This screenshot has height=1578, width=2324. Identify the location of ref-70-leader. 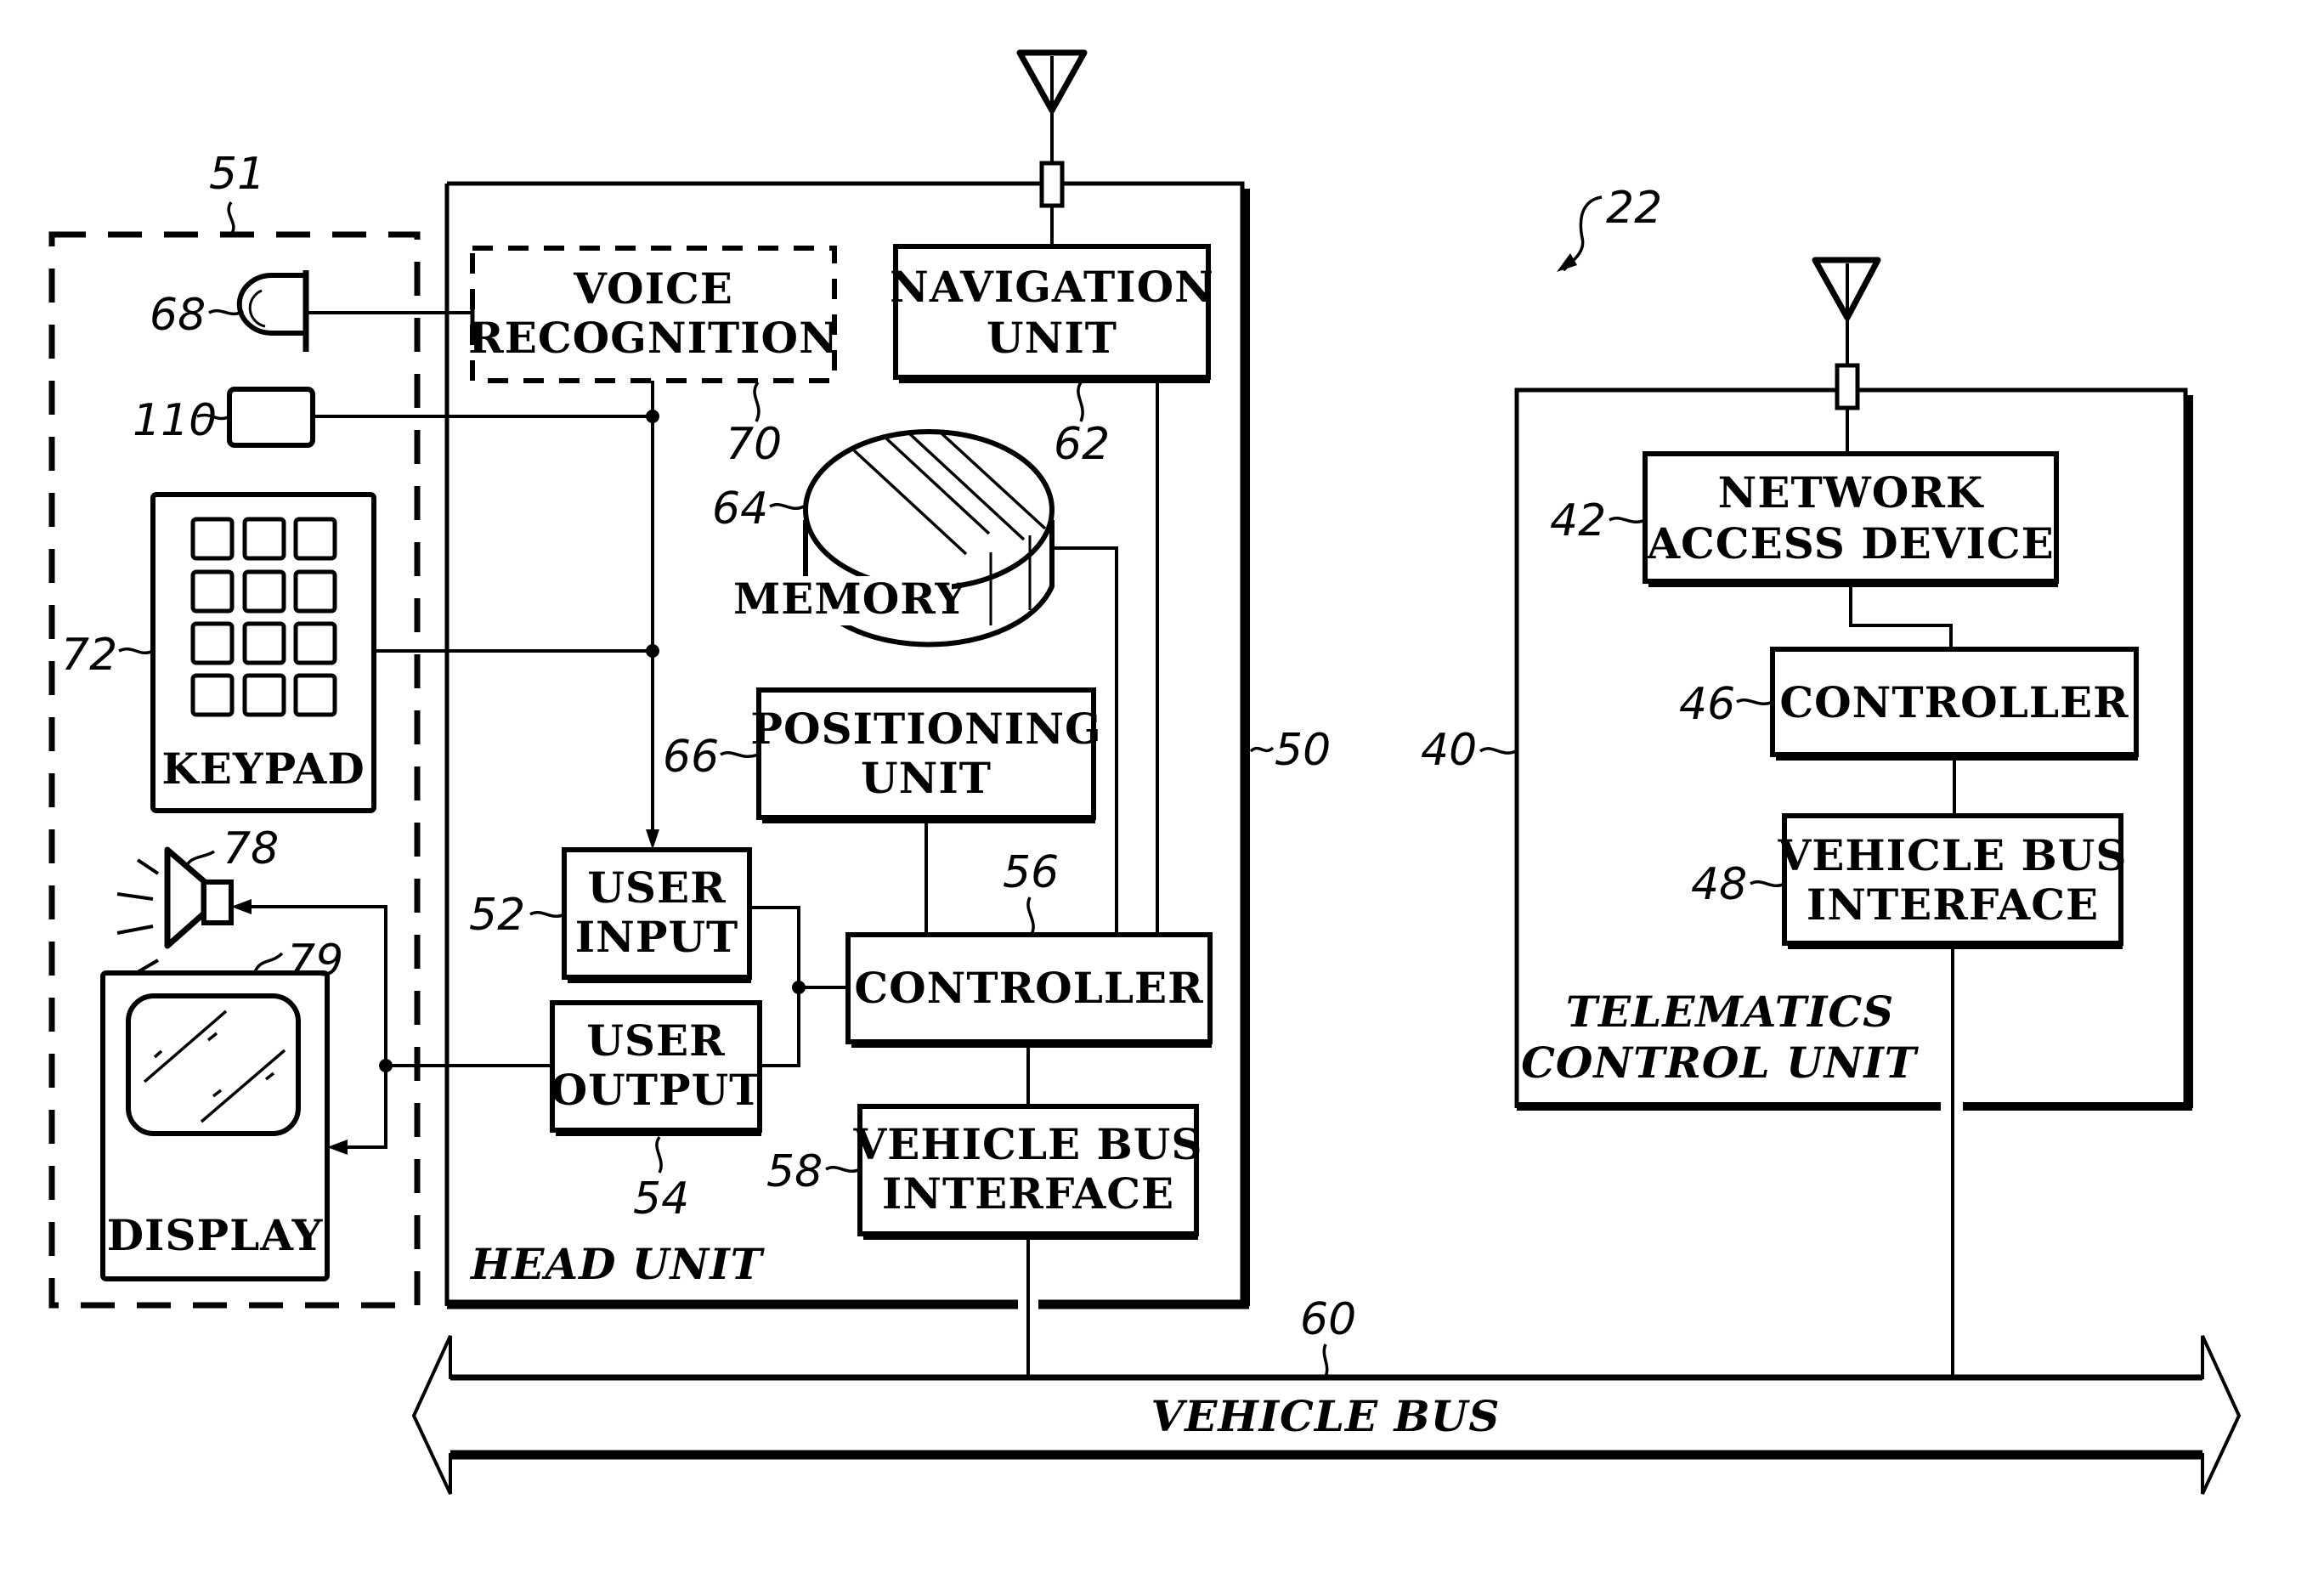
(757, 401).